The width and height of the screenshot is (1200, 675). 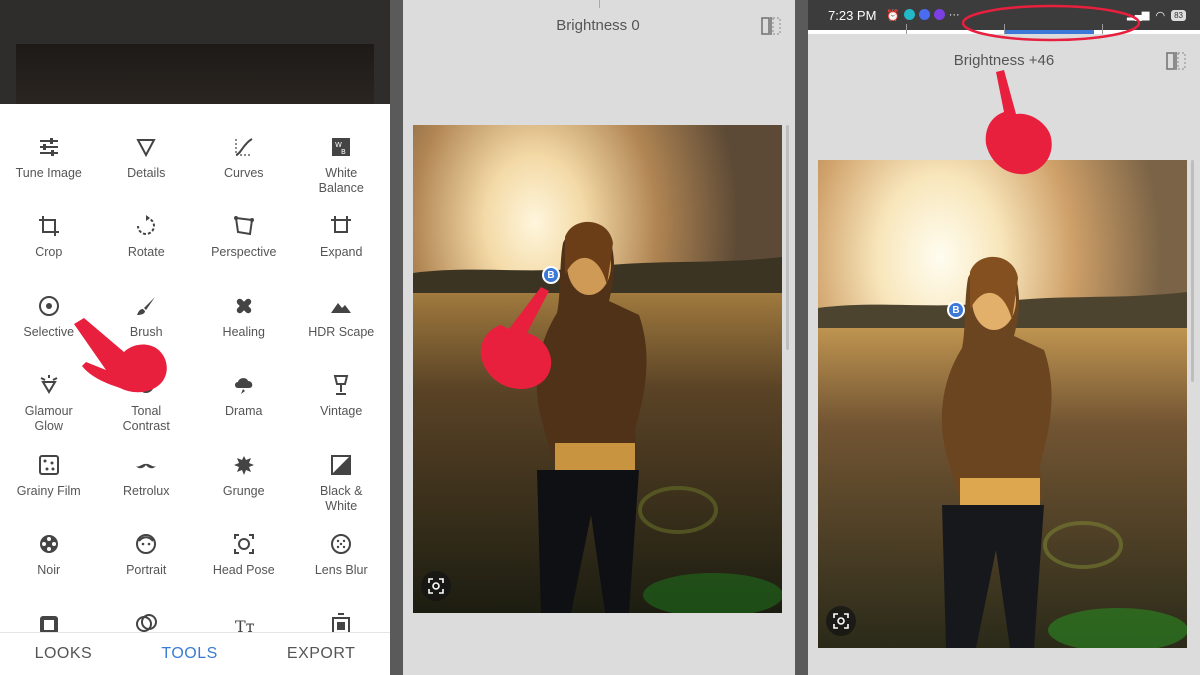 What do you see at coordinates (341, 498) in the screenshot?
I see `tool-label: Black & White` at bounding box center [341, 498].